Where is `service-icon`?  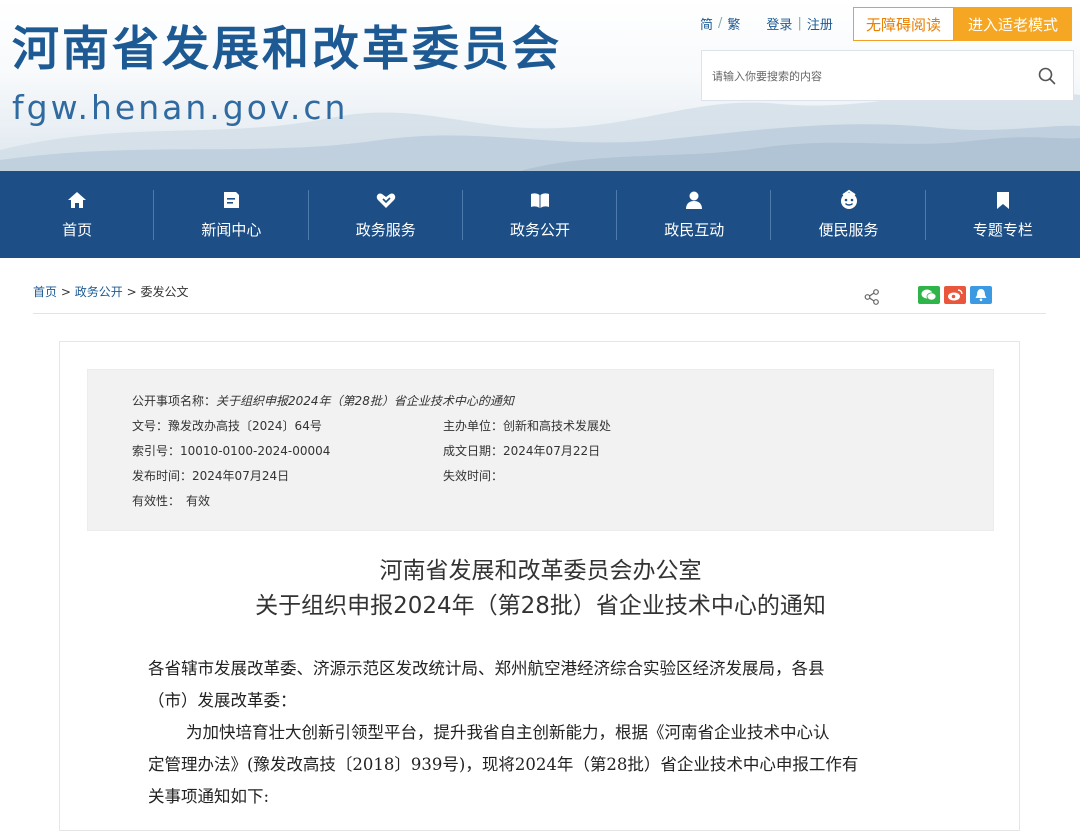 service-icon is located at coordinates (848, 199).